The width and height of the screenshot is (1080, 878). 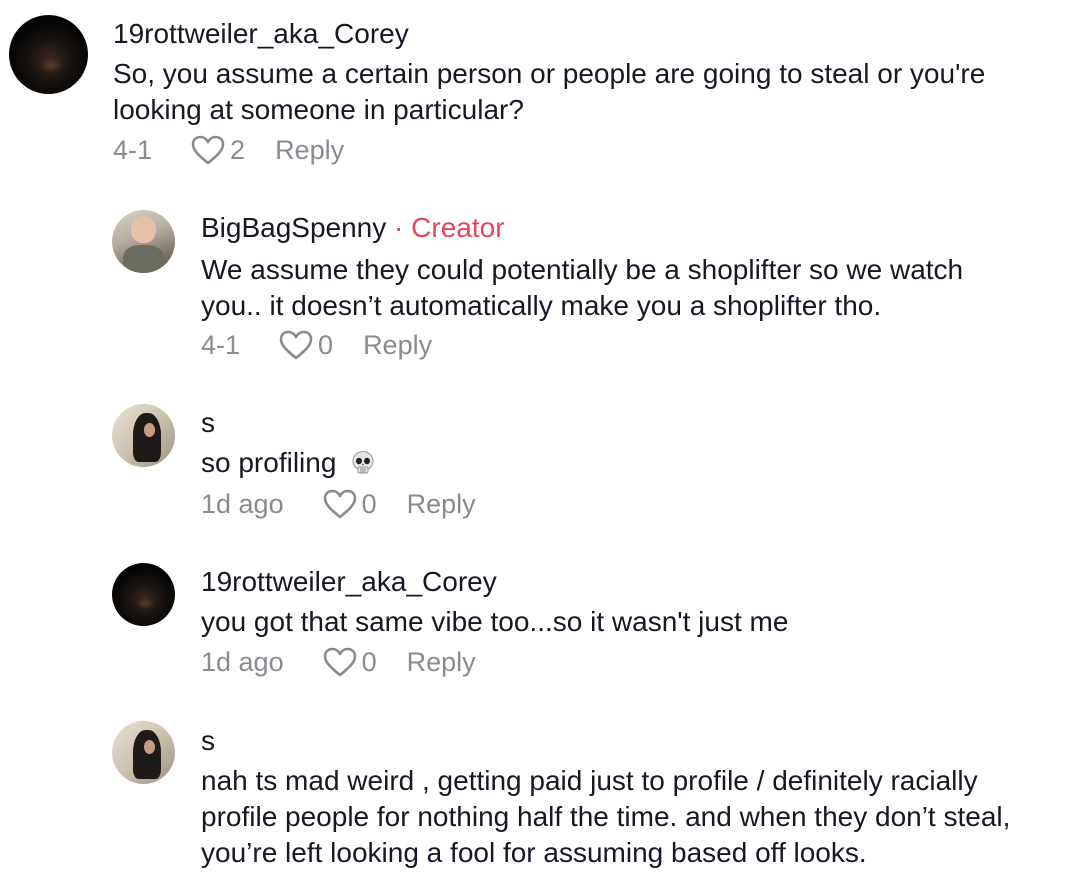 I want to click on creator-badge: Creator, so click(x=458, y=227).